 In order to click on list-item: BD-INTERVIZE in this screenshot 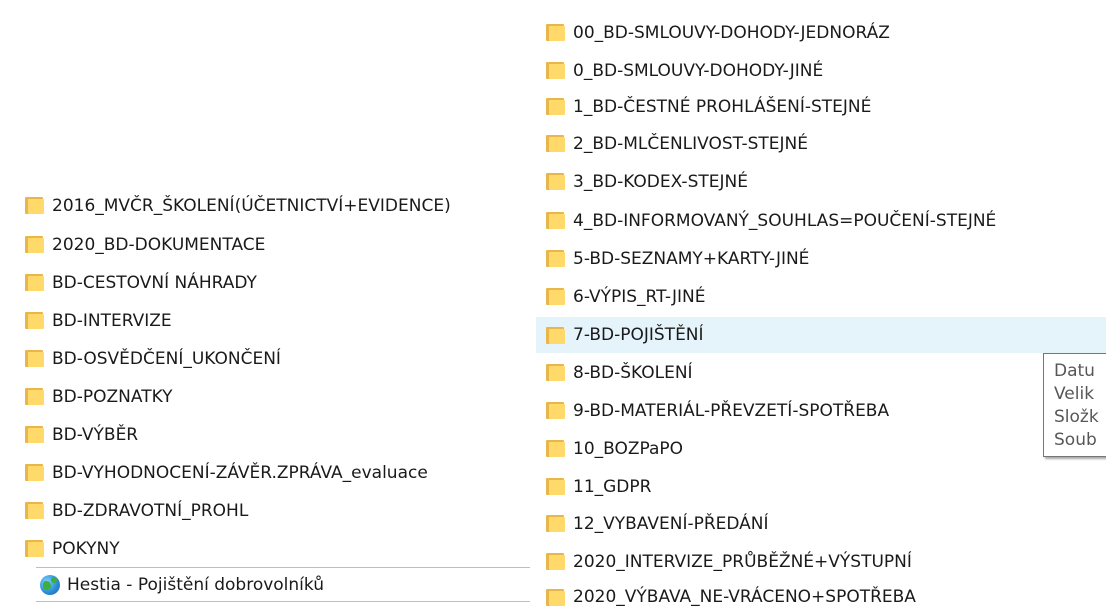, I will do `click(274, 320)`.